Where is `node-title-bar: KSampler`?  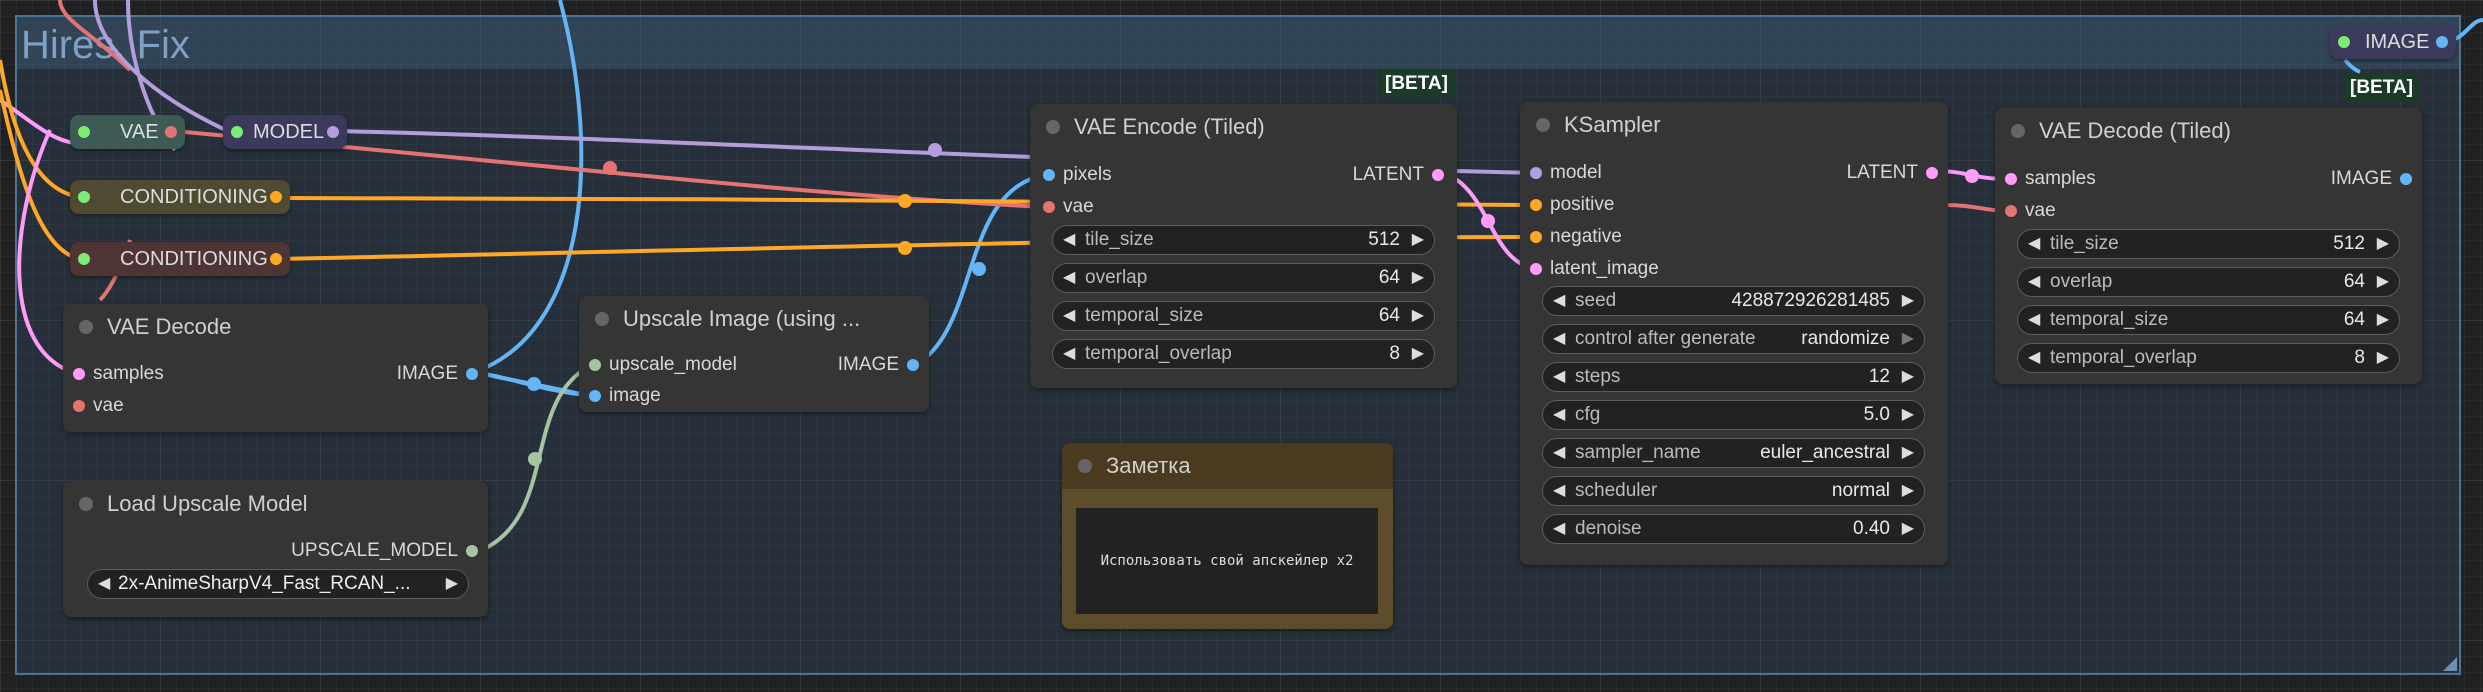 node-title-bar: KSampler is located at coordinates (1734, 125).